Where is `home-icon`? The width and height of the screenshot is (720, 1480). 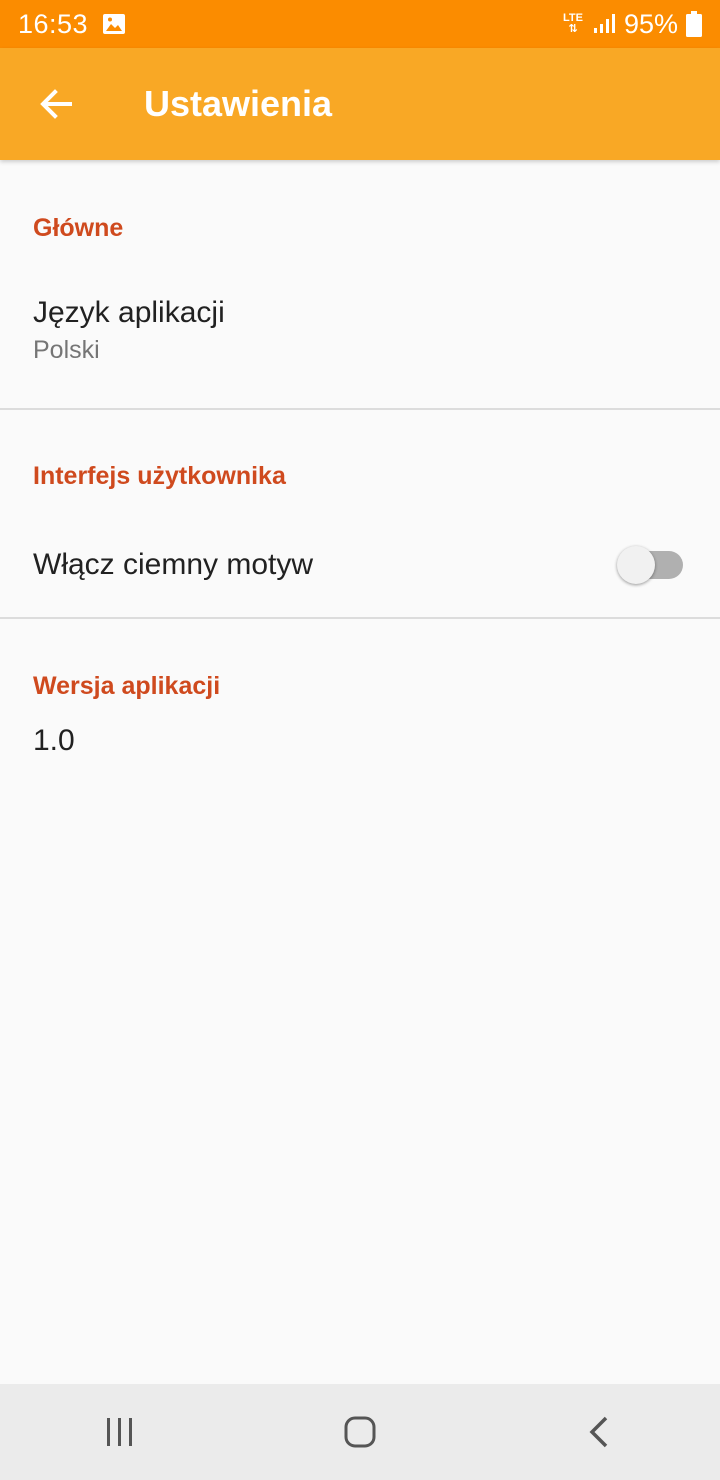
home-icon is located at coordinates (360, 1432).